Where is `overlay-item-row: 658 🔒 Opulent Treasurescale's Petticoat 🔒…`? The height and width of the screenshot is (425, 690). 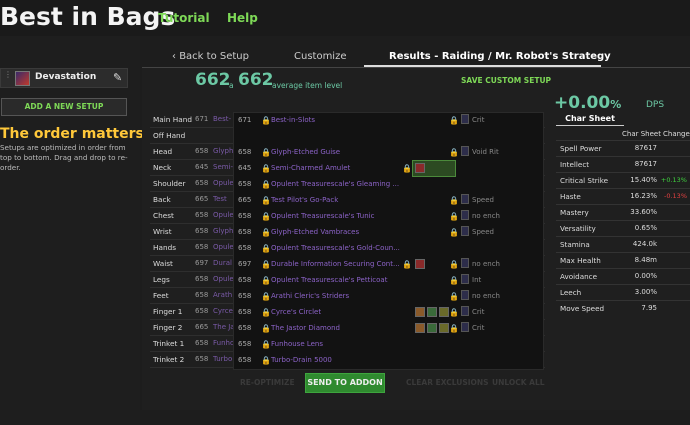 overlay-item-row: 658 🔒 Opulent Treasurescale's Petticoat 🔒… is located at coordinates (389, 281).